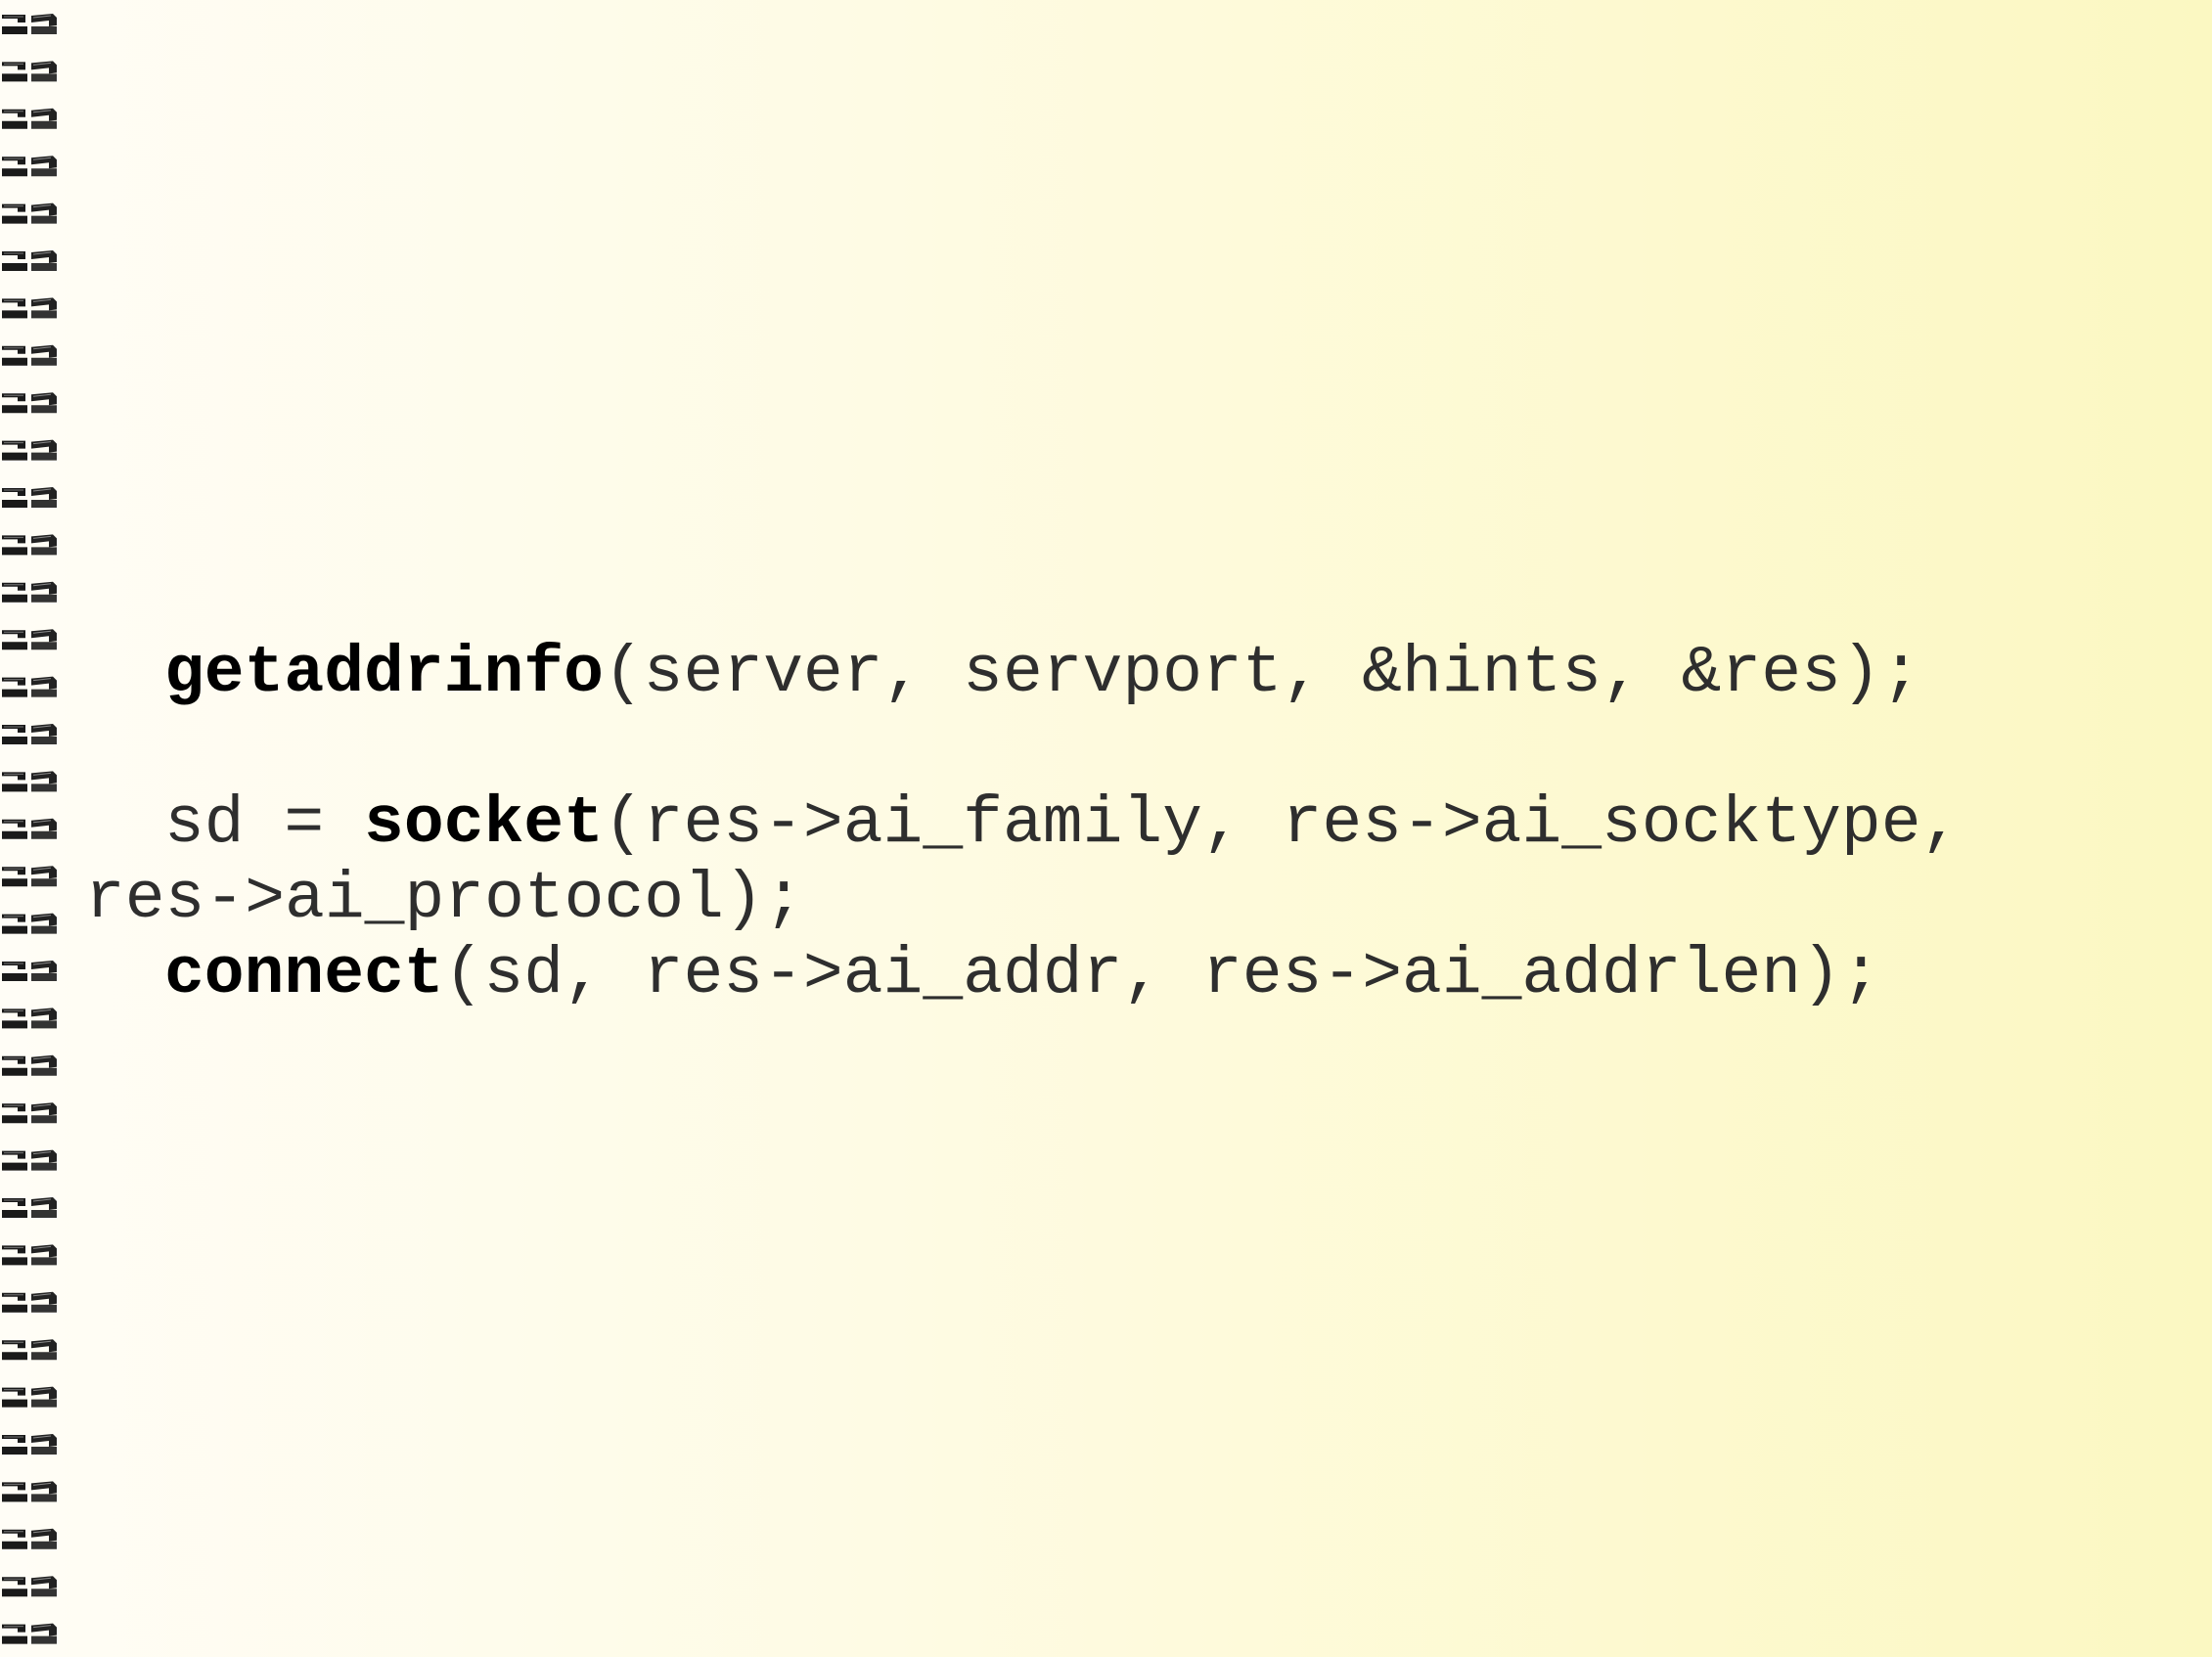 Image resolution: width=2212 pixels, height=1657 pixels. What do you see at coordinates (264, 824) in the screenshot?
I see `assignment-prefix: sd =` at bounding box center [264, 824].